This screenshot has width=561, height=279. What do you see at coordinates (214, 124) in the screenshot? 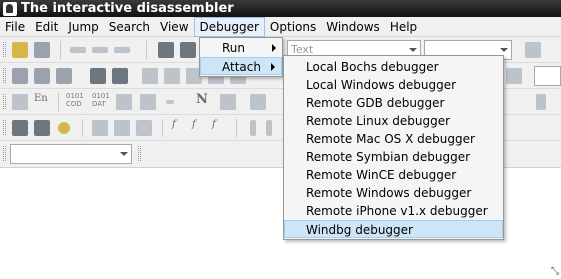
I see `function-end-button: f` at bounding box center [214, 124].